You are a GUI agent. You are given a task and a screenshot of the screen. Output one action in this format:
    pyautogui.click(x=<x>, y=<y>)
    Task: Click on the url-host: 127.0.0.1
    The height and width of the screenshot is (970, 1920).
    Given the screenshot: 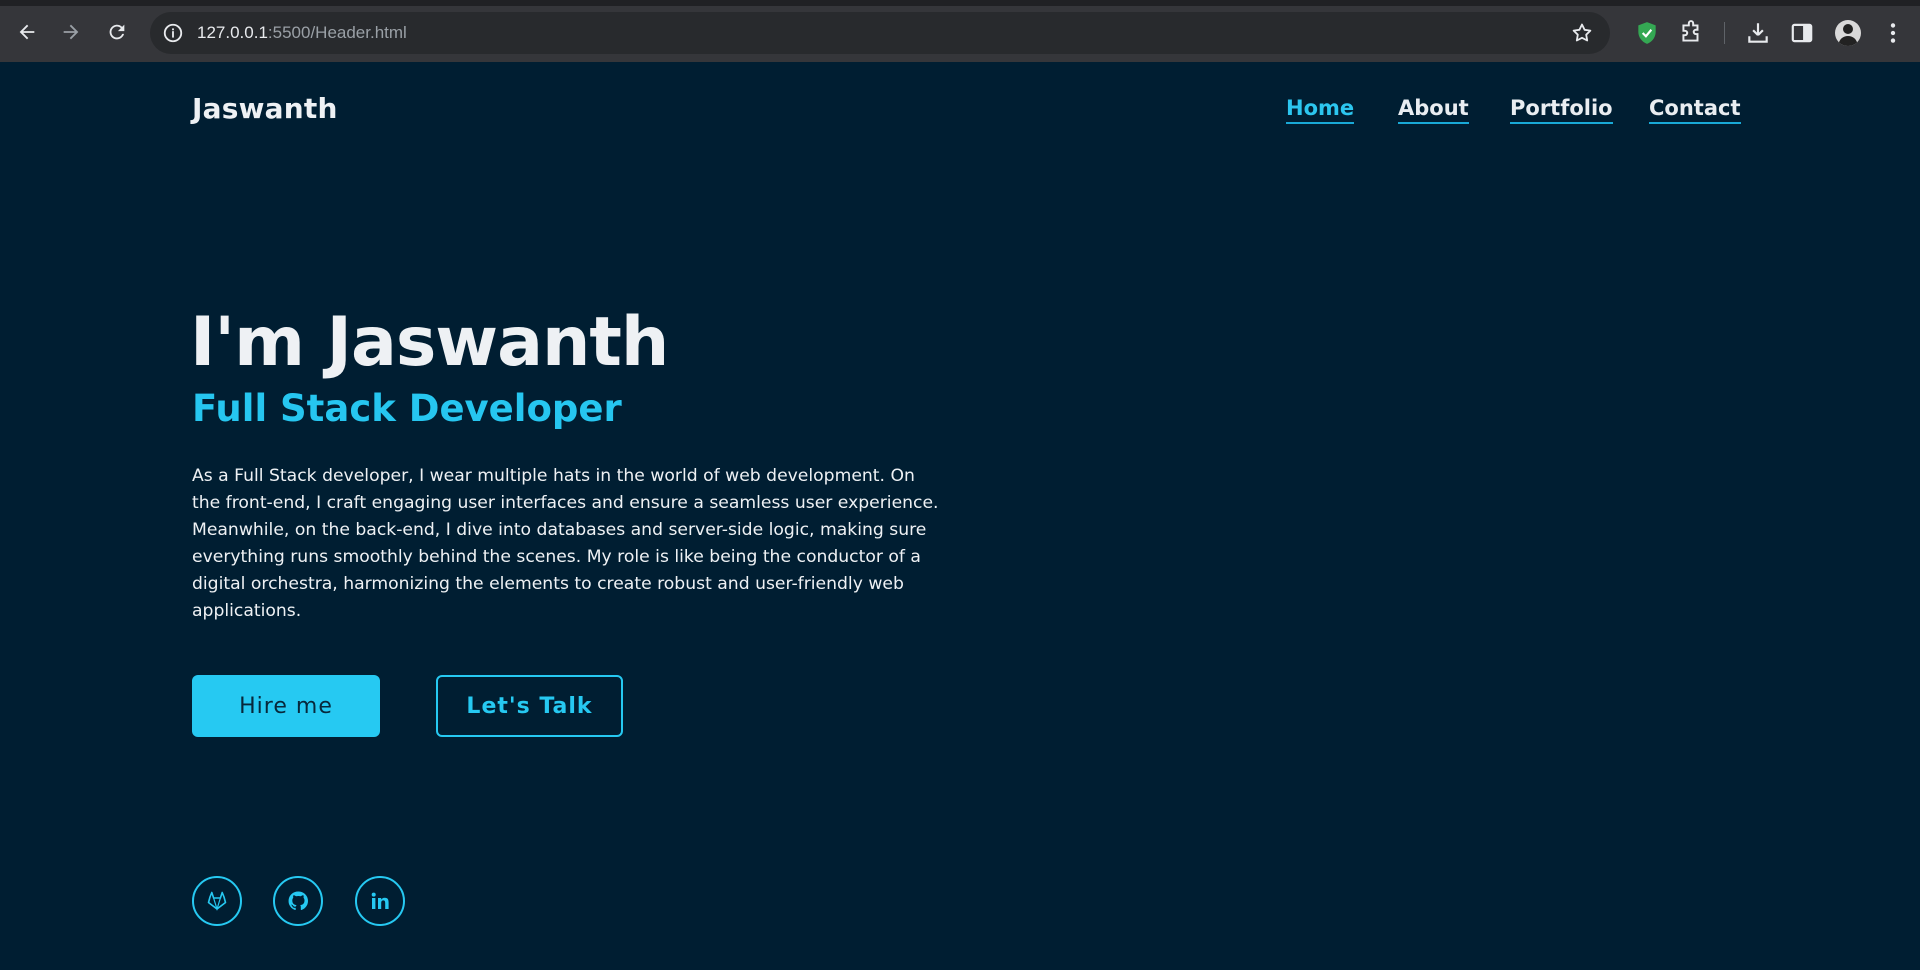 What is the action you would take?
    pyautogui.click(x=232, y=32)
    